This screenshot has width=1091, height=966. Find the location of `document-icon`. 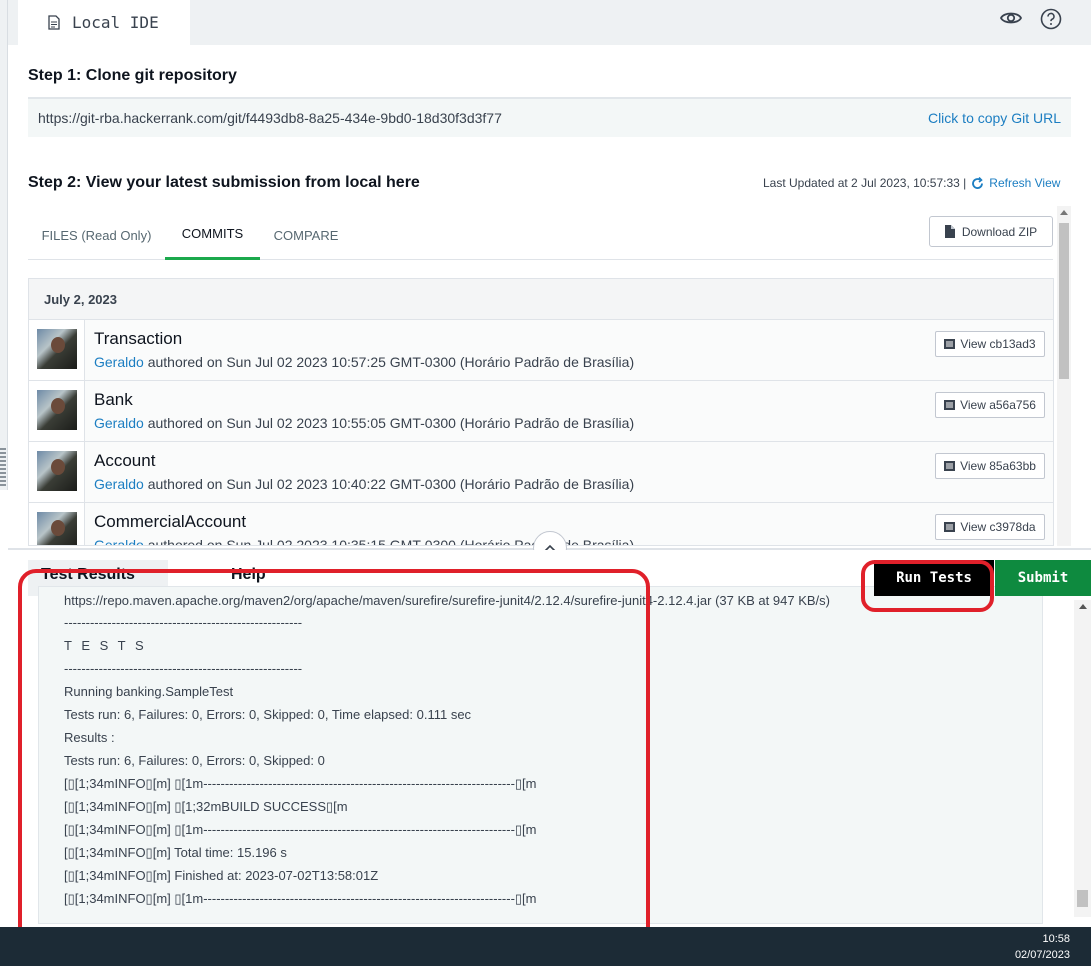

document-icon is located at coordinates (54, 22).